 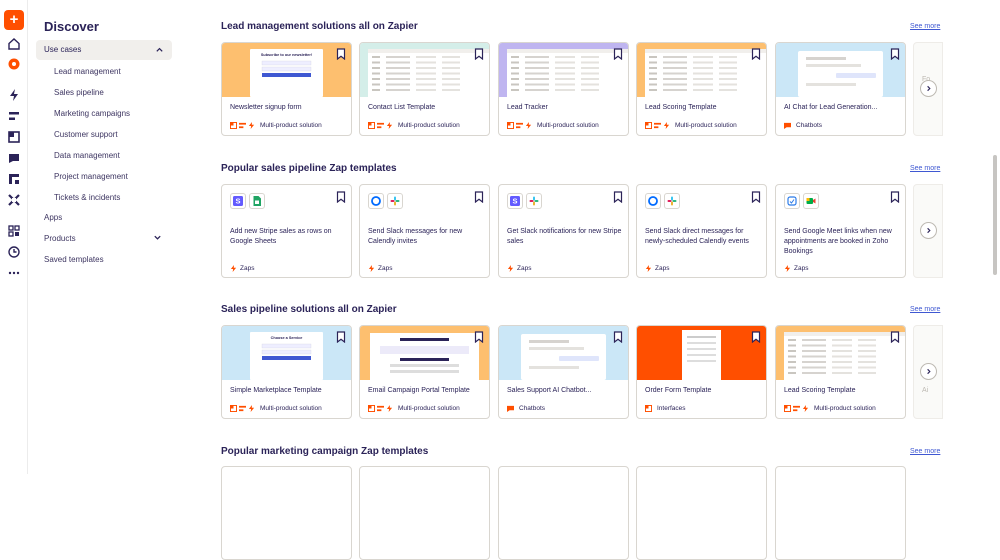 I want to click on create-plus-icon: +, so click(x=14, y=20).